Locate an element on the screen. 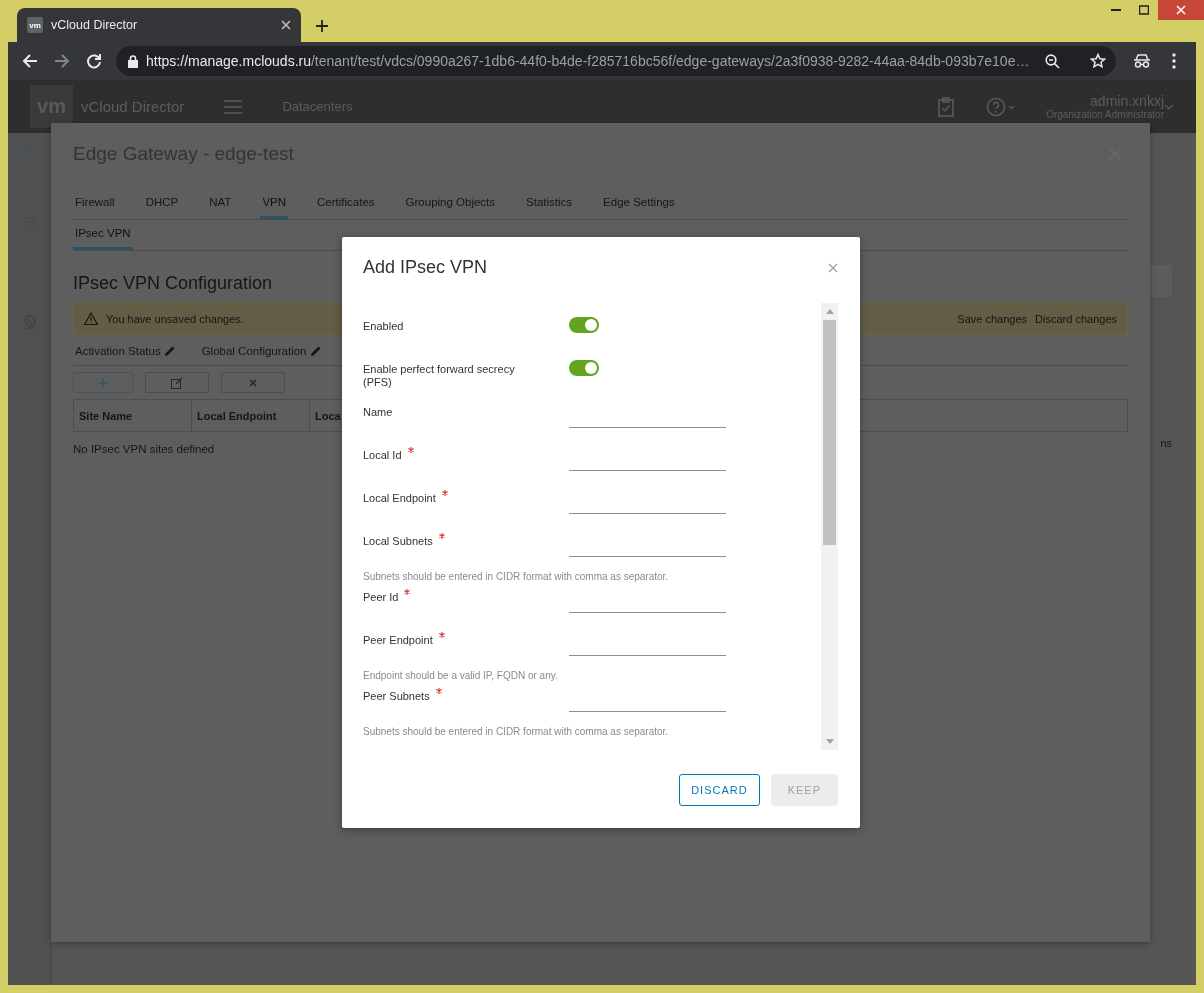 Image resolution: width=1204 pixels, height=993 pixels. section-heading: IPsec VPN Configuration is located at coordinates (173, 283).